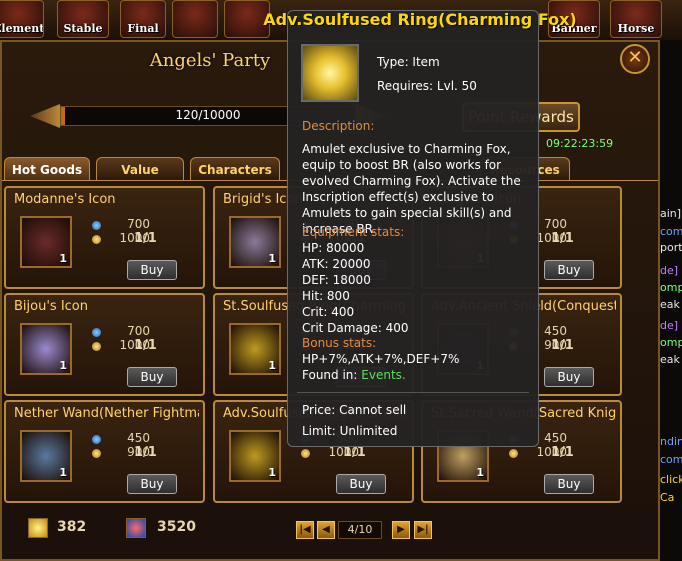  I want to click on event-timer: 09:22:23:59, so click(580, 143).